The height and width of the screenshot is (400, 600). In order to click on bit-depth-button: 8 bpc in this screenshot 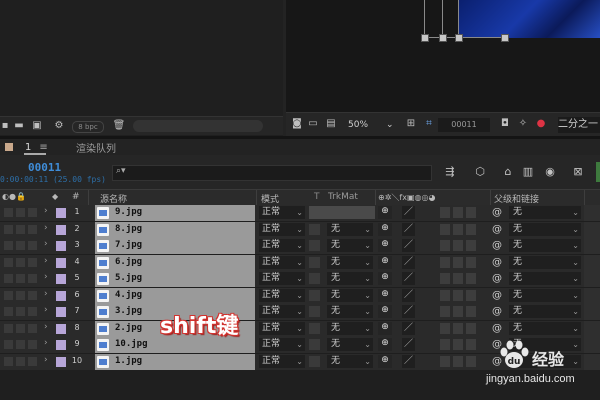, I will do `click(88, 127)`.